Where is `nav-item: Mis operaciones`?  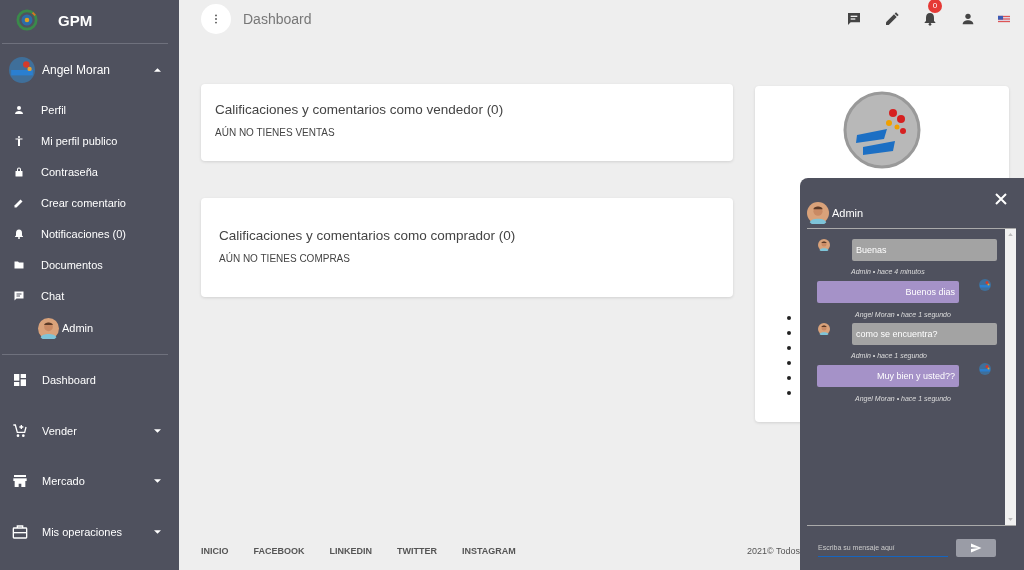
nav-item: Mis operaciones is located at coordinates (85, 531).